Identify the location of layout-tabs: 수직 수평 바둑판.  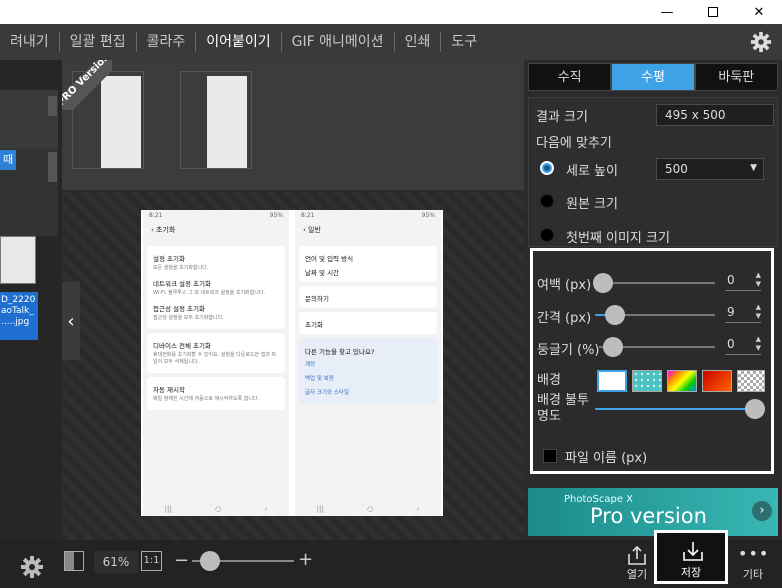
(653, 77).